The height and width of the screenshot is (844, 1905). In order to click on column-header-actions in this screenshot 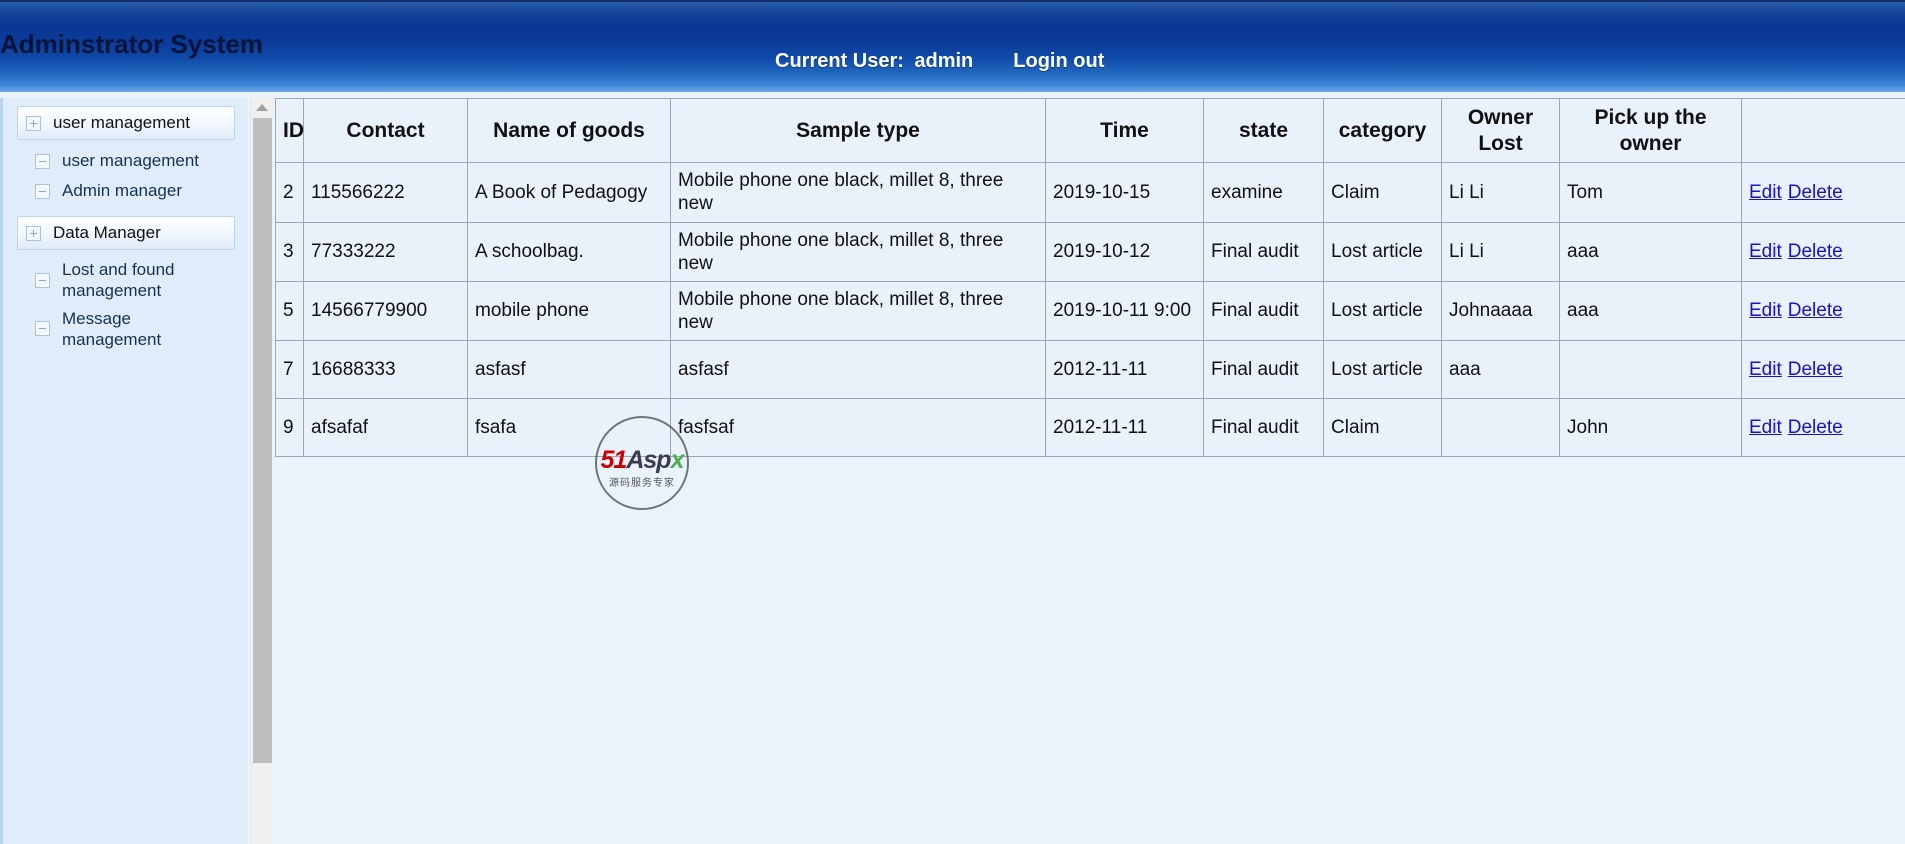, I will do `click(1823, 131)`.